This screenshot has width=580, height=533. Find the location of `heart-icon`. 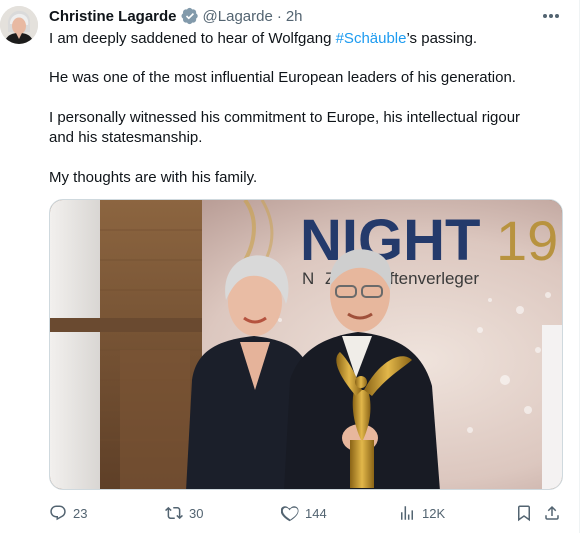

heart-icon is located at coordinates (290, 514).